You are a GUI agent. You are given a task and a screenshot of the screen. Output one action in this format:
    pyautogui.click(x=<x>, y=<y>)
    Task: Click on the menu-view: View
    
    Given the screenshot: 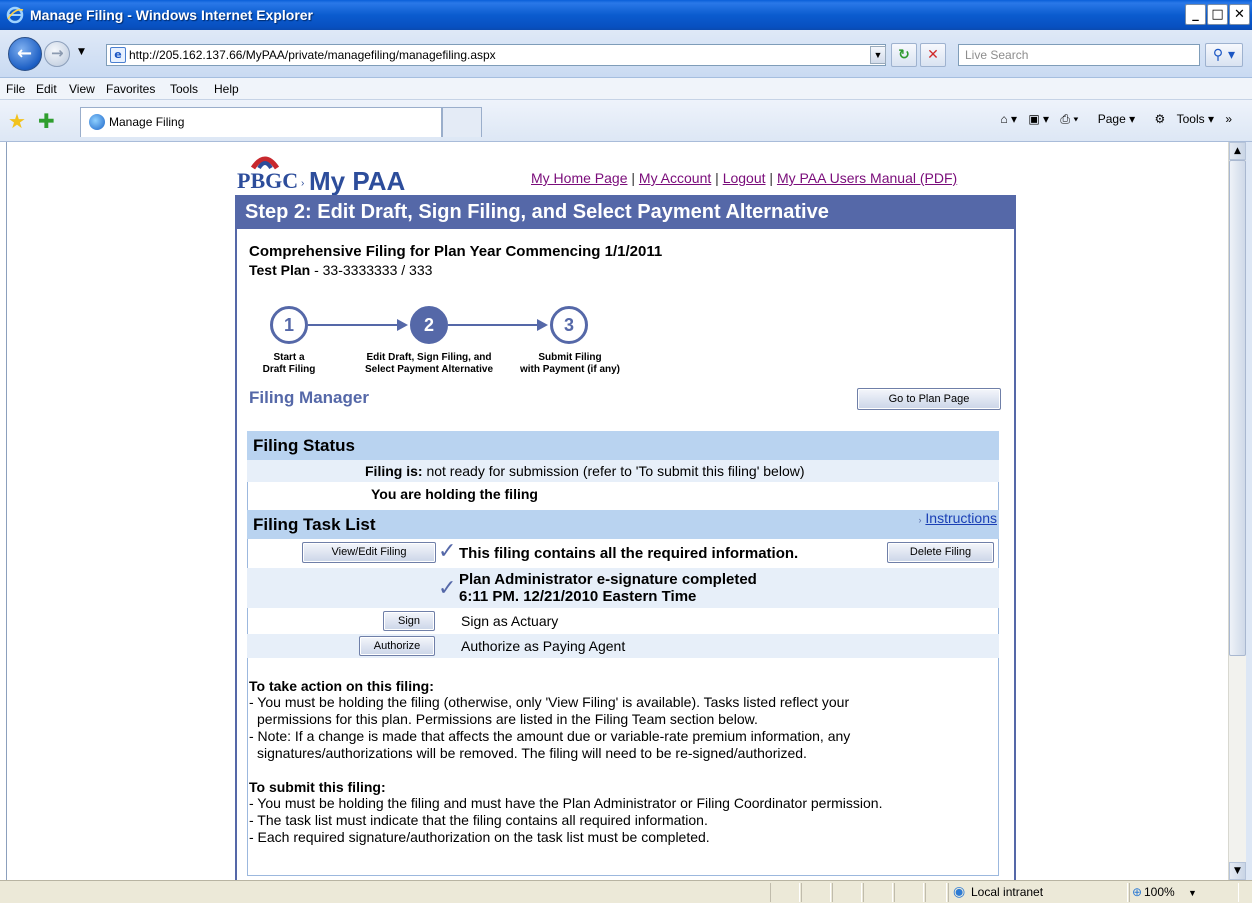 What is the action you would take?
    pyautogui.click(x=82, y=89)
    